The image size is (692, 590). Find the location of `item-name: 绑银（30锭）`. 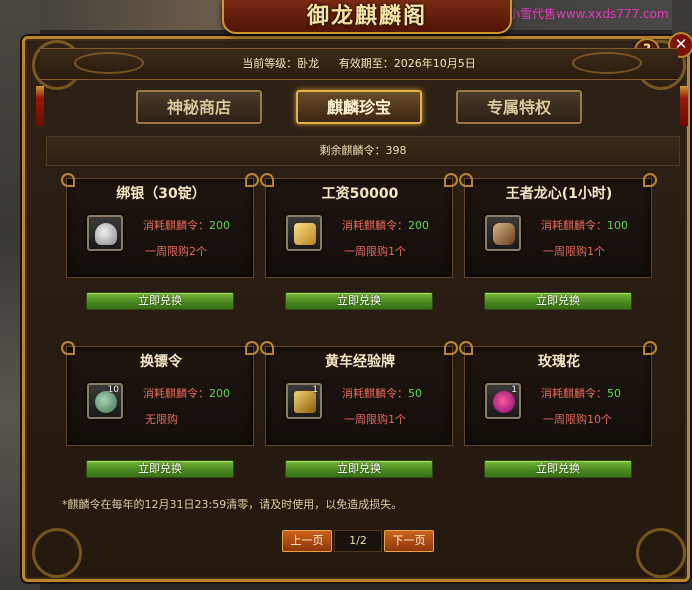

item-name: 绑银（30锭） is located at coordinates (161, 194).